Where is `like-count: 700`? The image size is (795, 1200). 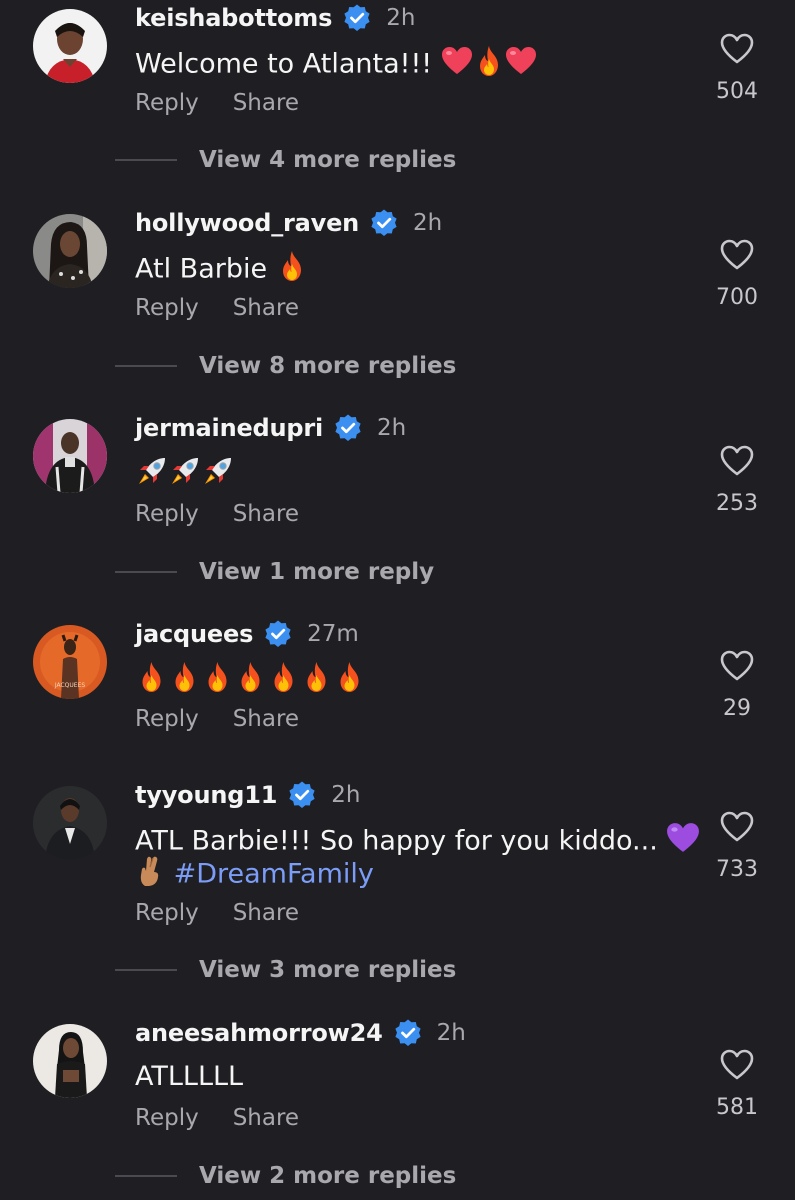
like-count: 700 is located at coordinates (737, 297).